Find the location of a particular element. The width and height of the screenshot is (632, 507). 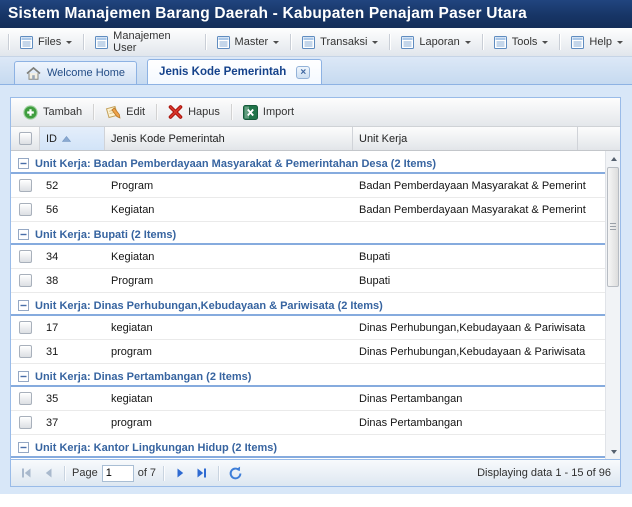

sort-asc-icon is located at coordinates (66, 138).